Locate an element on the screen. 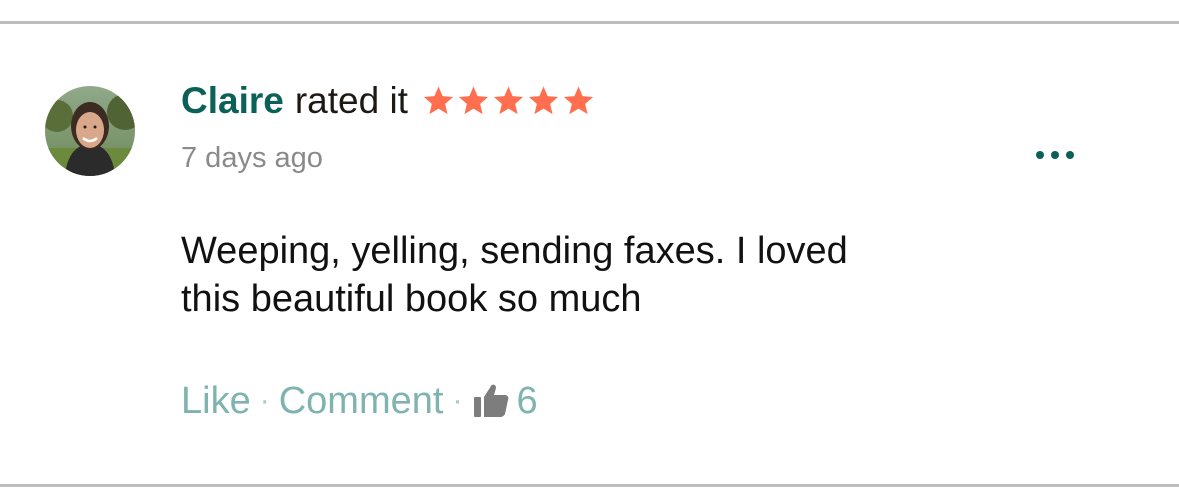  more-horizontal-icon is located at coordinates (1055, 155).